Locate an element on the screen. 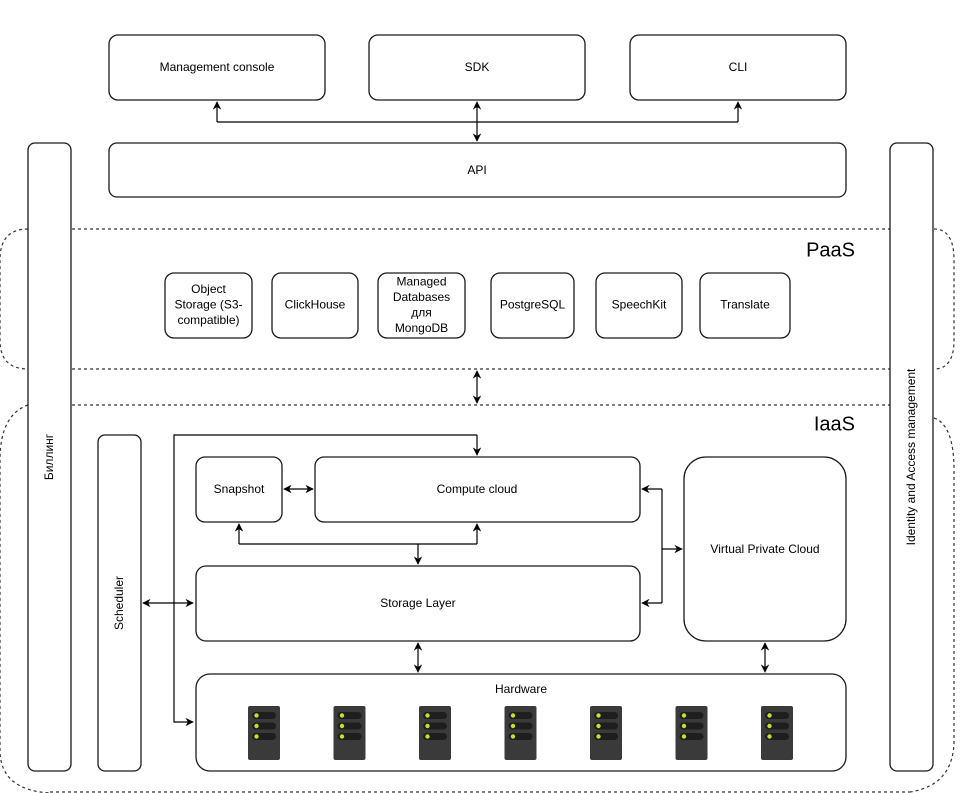 The height and width of the screenshot is (793, 964). paas-service-label: compatible) is located at coordinates (208, 320).